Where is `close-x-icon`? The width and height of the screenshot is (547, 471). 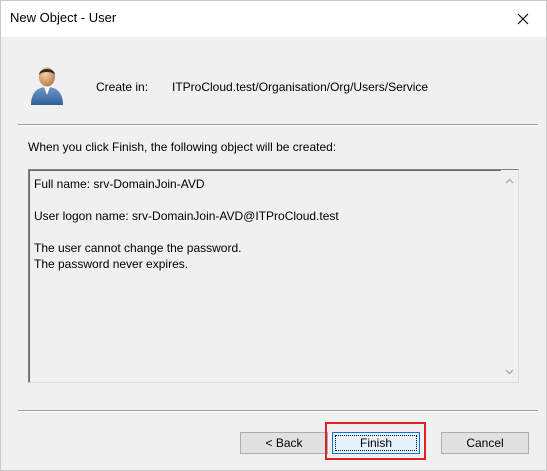 close-x-icon is located at coordinates (523, 19).